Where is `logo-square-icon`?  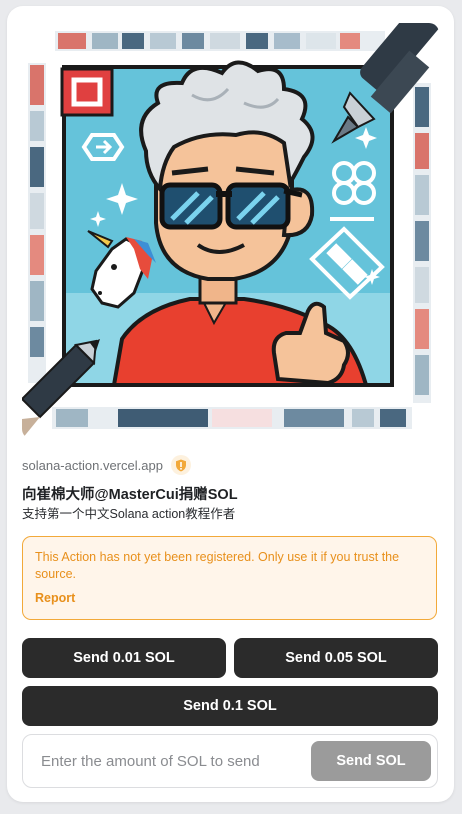 logo-square-icon is located at coordinates (87, 92).